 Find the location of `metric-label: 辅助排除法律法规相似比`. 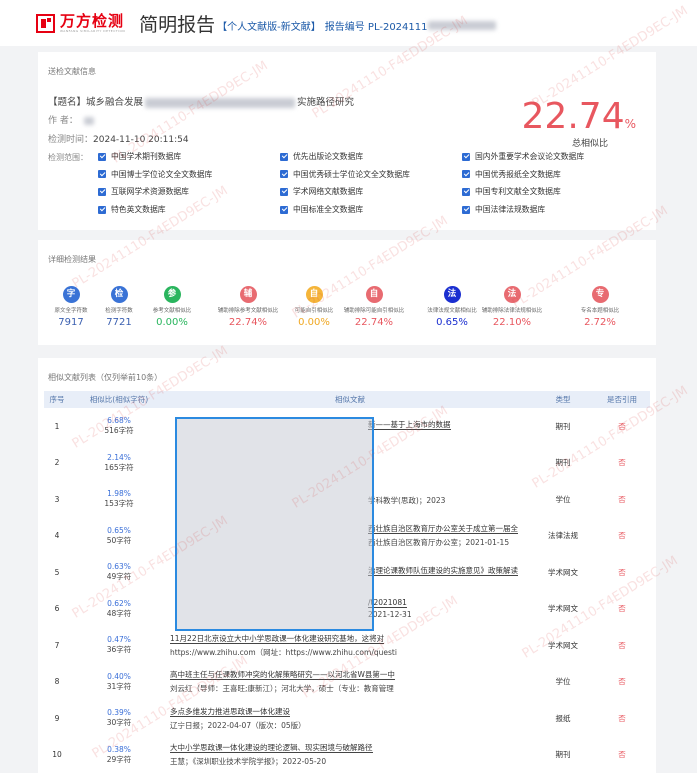

metric-label: 辅助排除法律法规相似比 is located at coordinates (512, 311).